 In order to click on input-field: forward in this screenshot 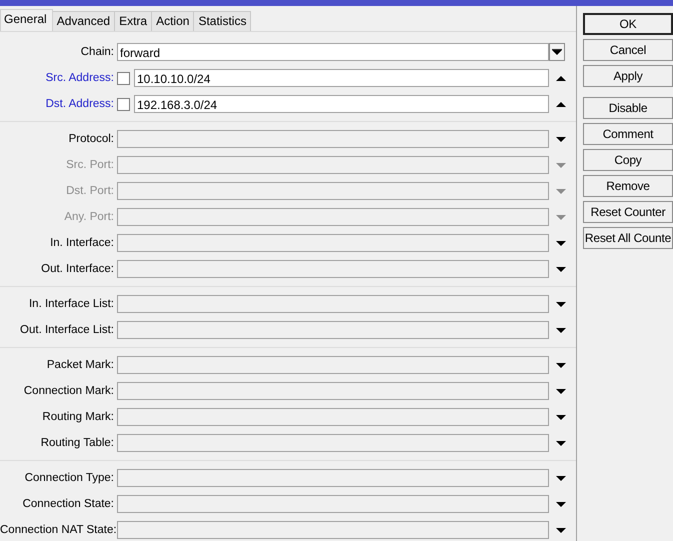, I will do `click(333, 52)`.